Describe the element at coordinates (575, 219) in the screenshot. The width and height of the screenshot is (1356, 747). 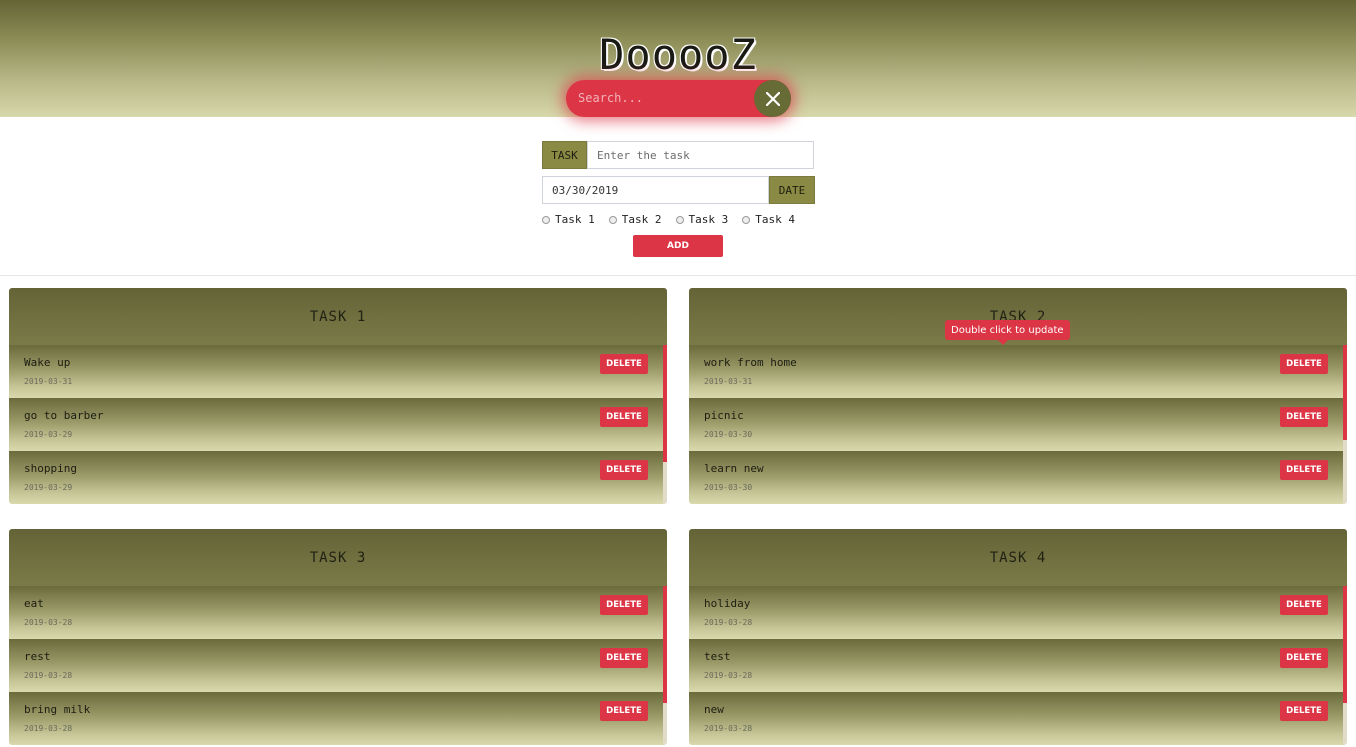
I see `radio-label: Task 1` at that location.